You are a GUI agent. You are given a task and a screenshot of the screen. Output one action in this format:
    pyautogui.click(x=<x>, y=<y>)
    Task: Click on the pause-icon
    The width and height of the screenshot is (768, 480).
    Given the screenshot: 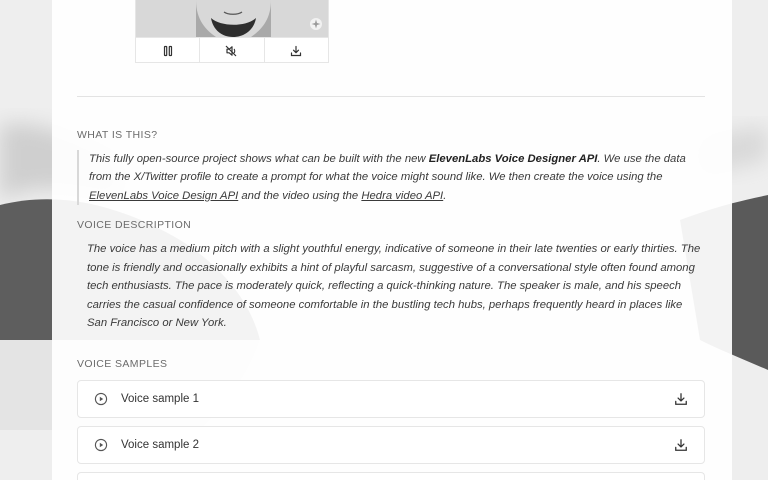 What is the action you would take?
    pyautogui.click(x=167, y=50)
    